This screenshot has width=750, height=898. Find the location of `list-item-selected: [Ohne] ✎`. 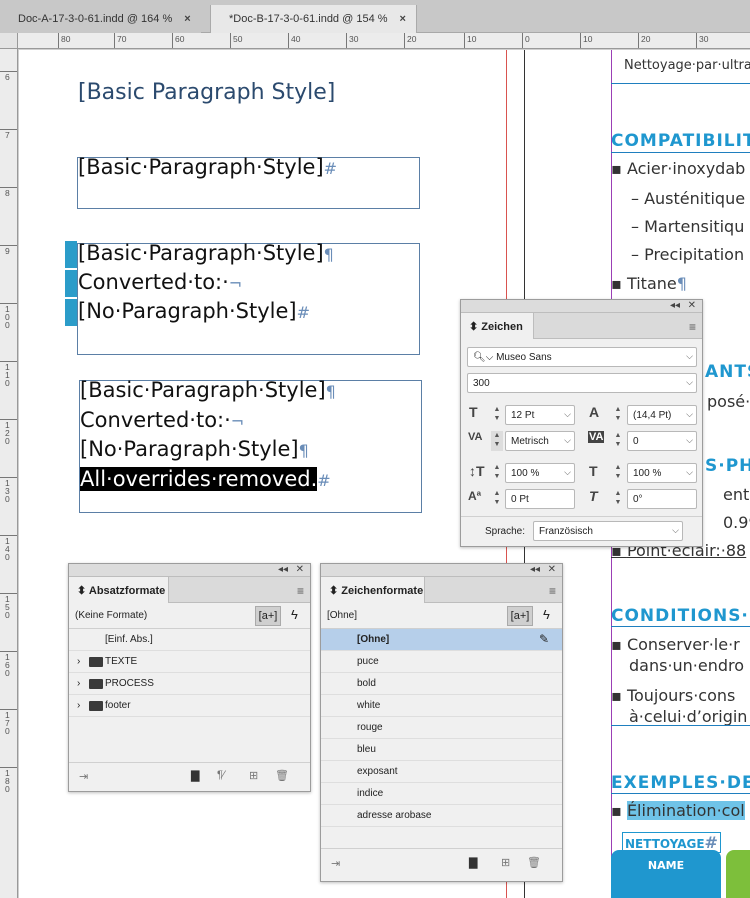

list-item-selected: [Ohne] ✎ is located at coordinates (441, 640).